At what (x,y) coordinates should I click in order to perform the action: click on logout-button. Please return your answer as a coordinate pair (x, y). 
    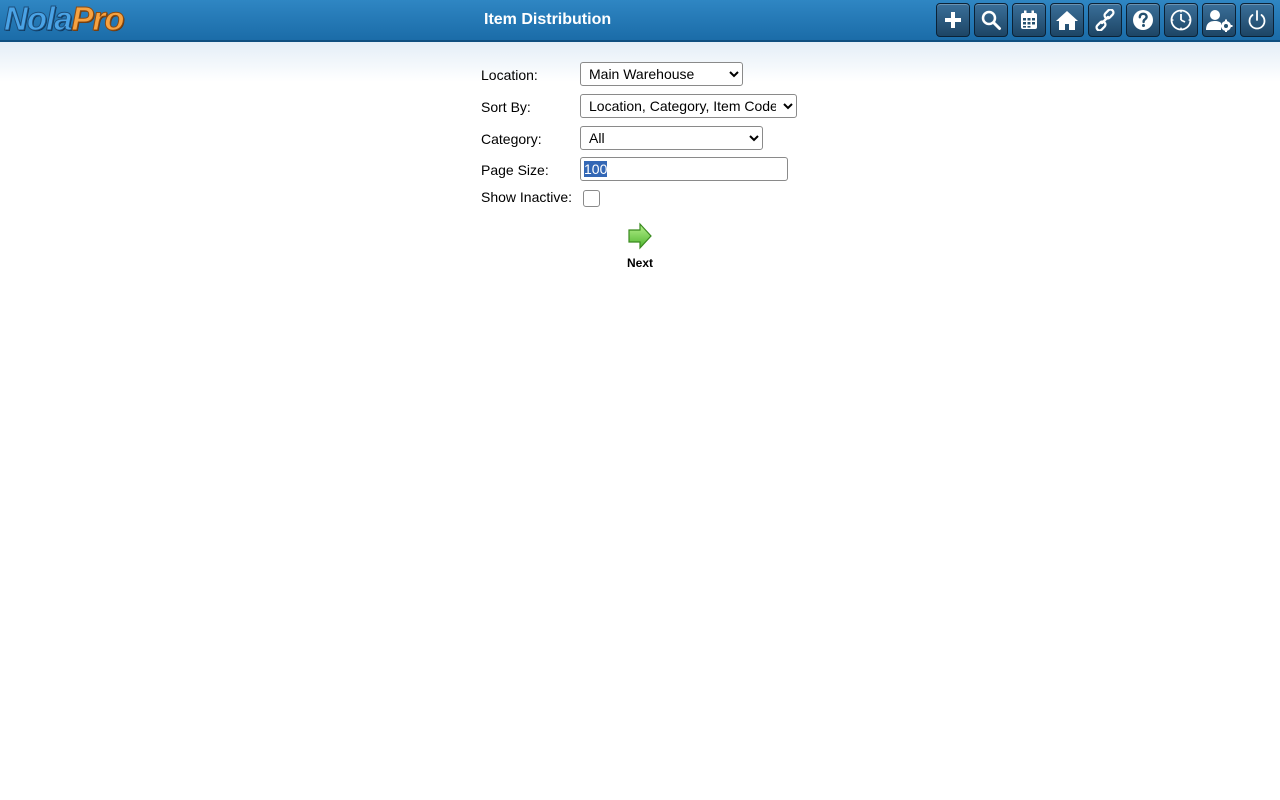
    Looking at the image, I should click on (1257, 20).